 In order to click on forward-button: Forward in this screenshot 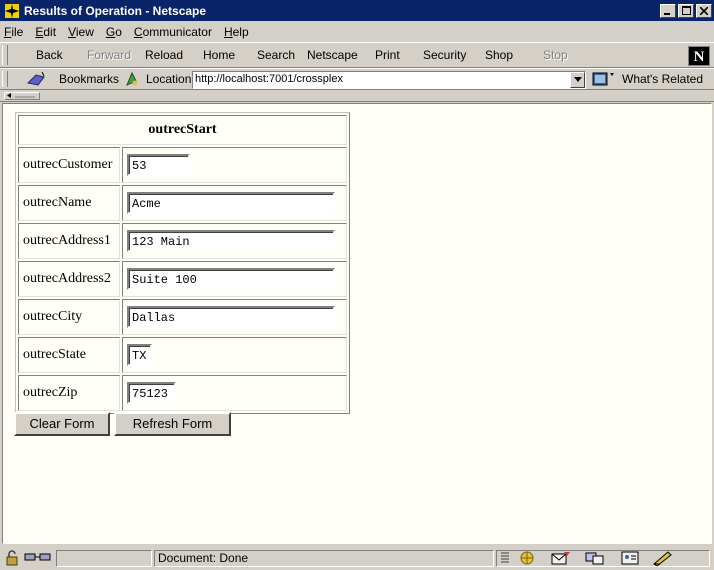, I will do `click(109, 55)`.